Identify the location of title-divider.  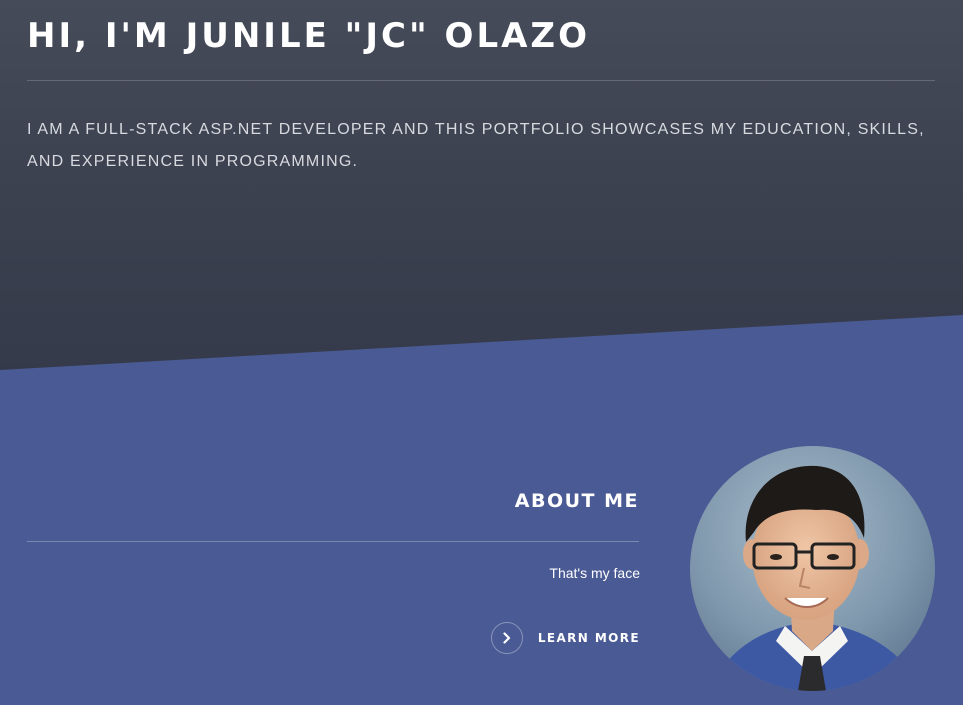
(481, 80).